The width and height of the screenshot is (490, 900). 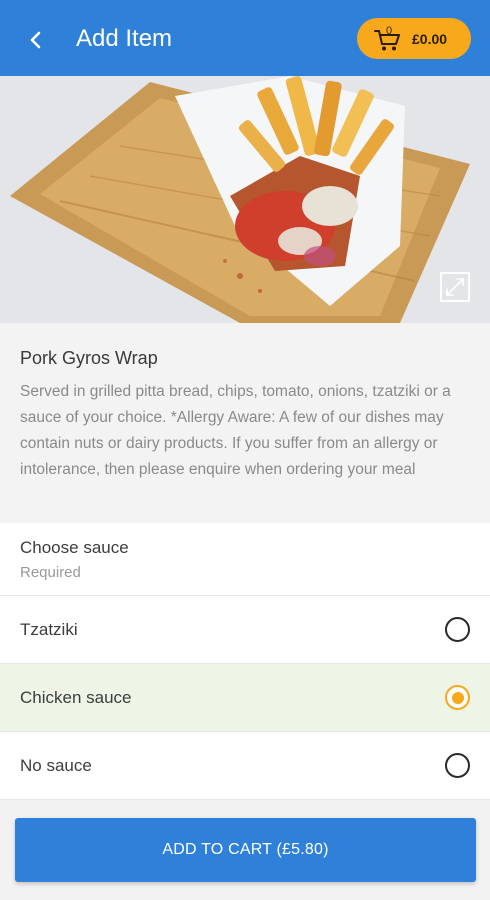 I want to click on expand-image-button, so click(x=455, y=287).